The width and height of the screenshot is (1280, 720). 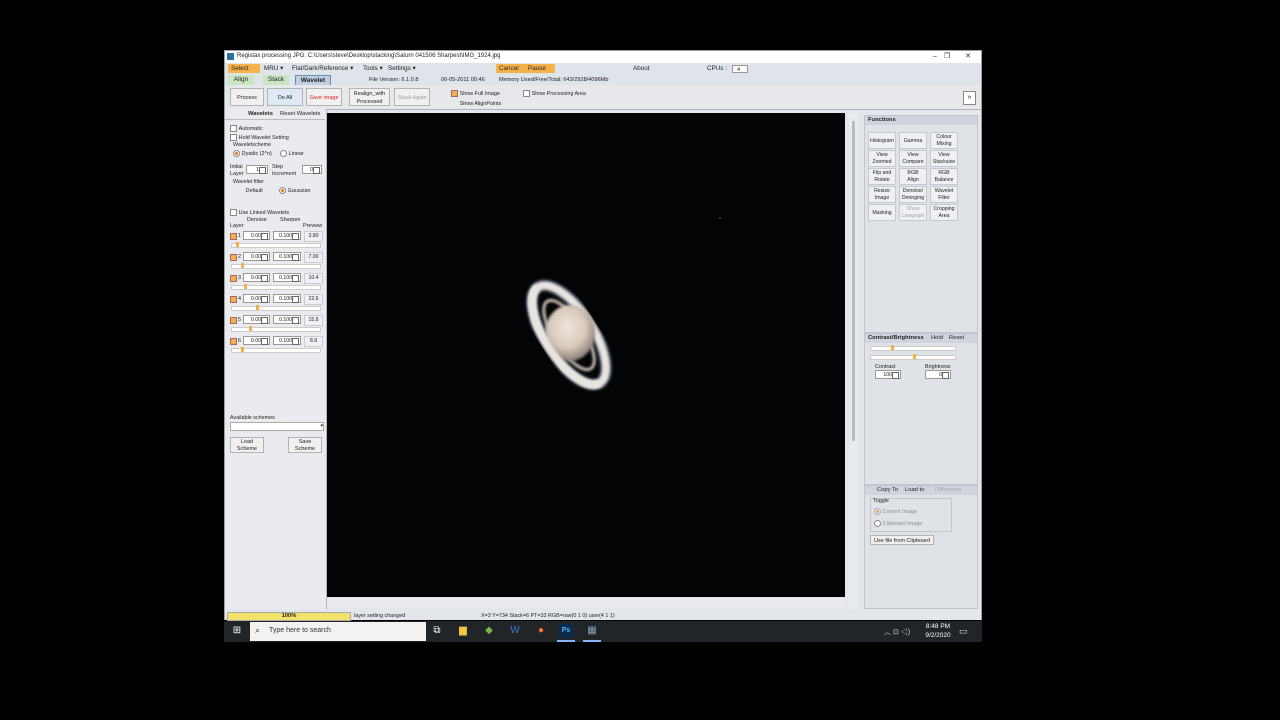 I want to click on current-image-option: Current Image, so click(x=895, y=511).